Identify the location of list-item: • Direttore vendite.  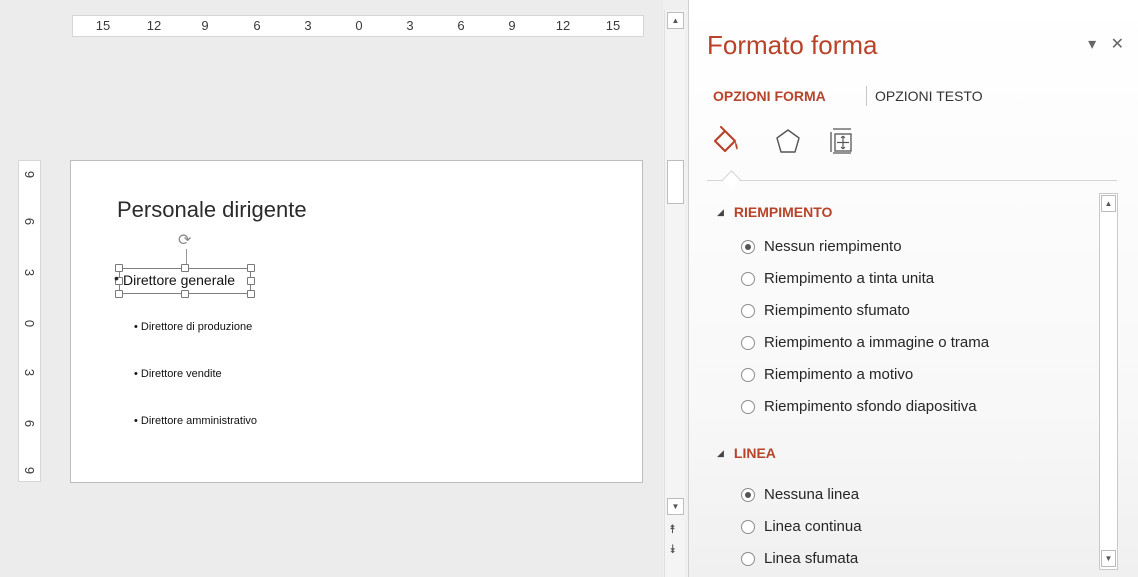
(178, 374).